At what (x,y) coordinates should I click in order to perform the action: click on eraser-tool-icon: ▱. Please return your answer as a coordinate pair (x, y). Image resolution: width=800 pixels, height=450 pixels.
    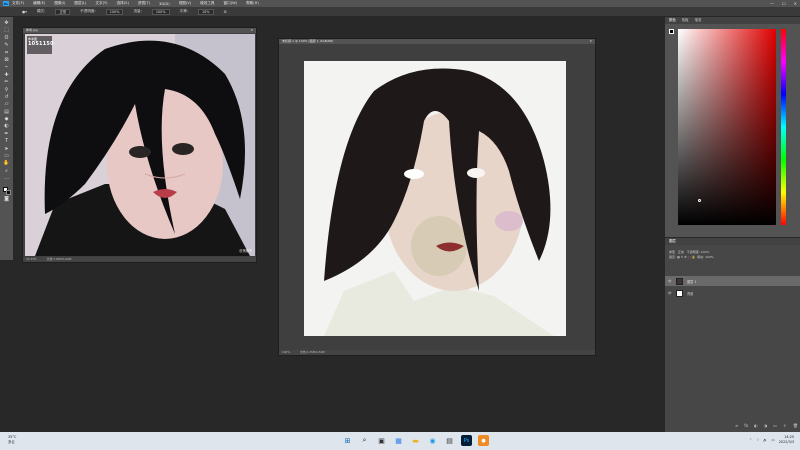
    Looking at the image, I should click on (6, 104).